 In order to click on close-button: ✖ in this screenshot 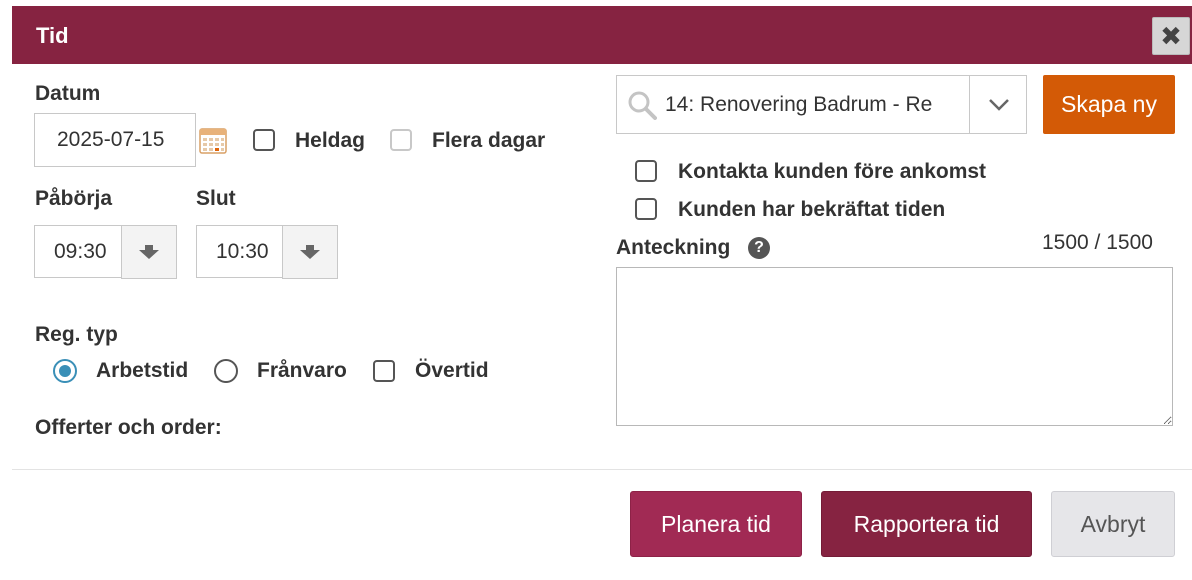, I will do `click(1171, 36)`.